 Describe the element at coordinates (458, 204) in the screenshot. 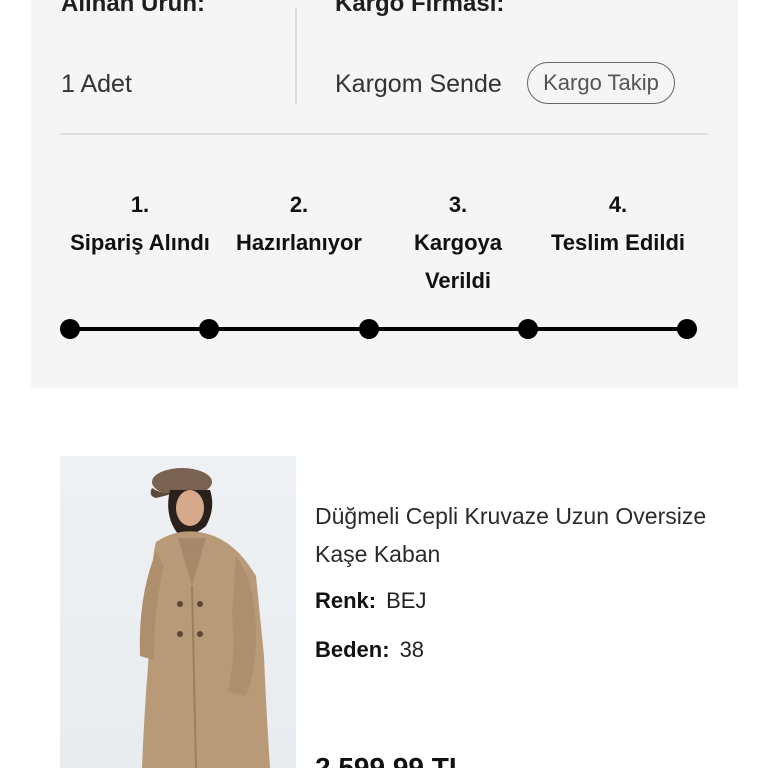

I see `step-number: 3.` at that location.